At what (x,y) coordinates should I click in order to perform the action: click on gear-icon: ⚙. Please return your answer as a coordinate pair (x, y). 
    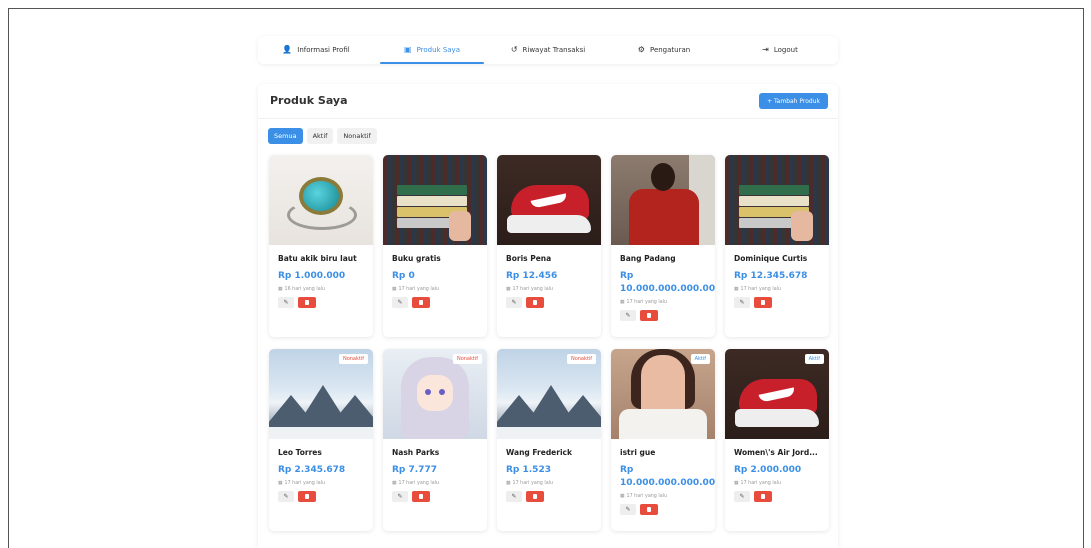
    Looking at the image, I should click on (641, 49).